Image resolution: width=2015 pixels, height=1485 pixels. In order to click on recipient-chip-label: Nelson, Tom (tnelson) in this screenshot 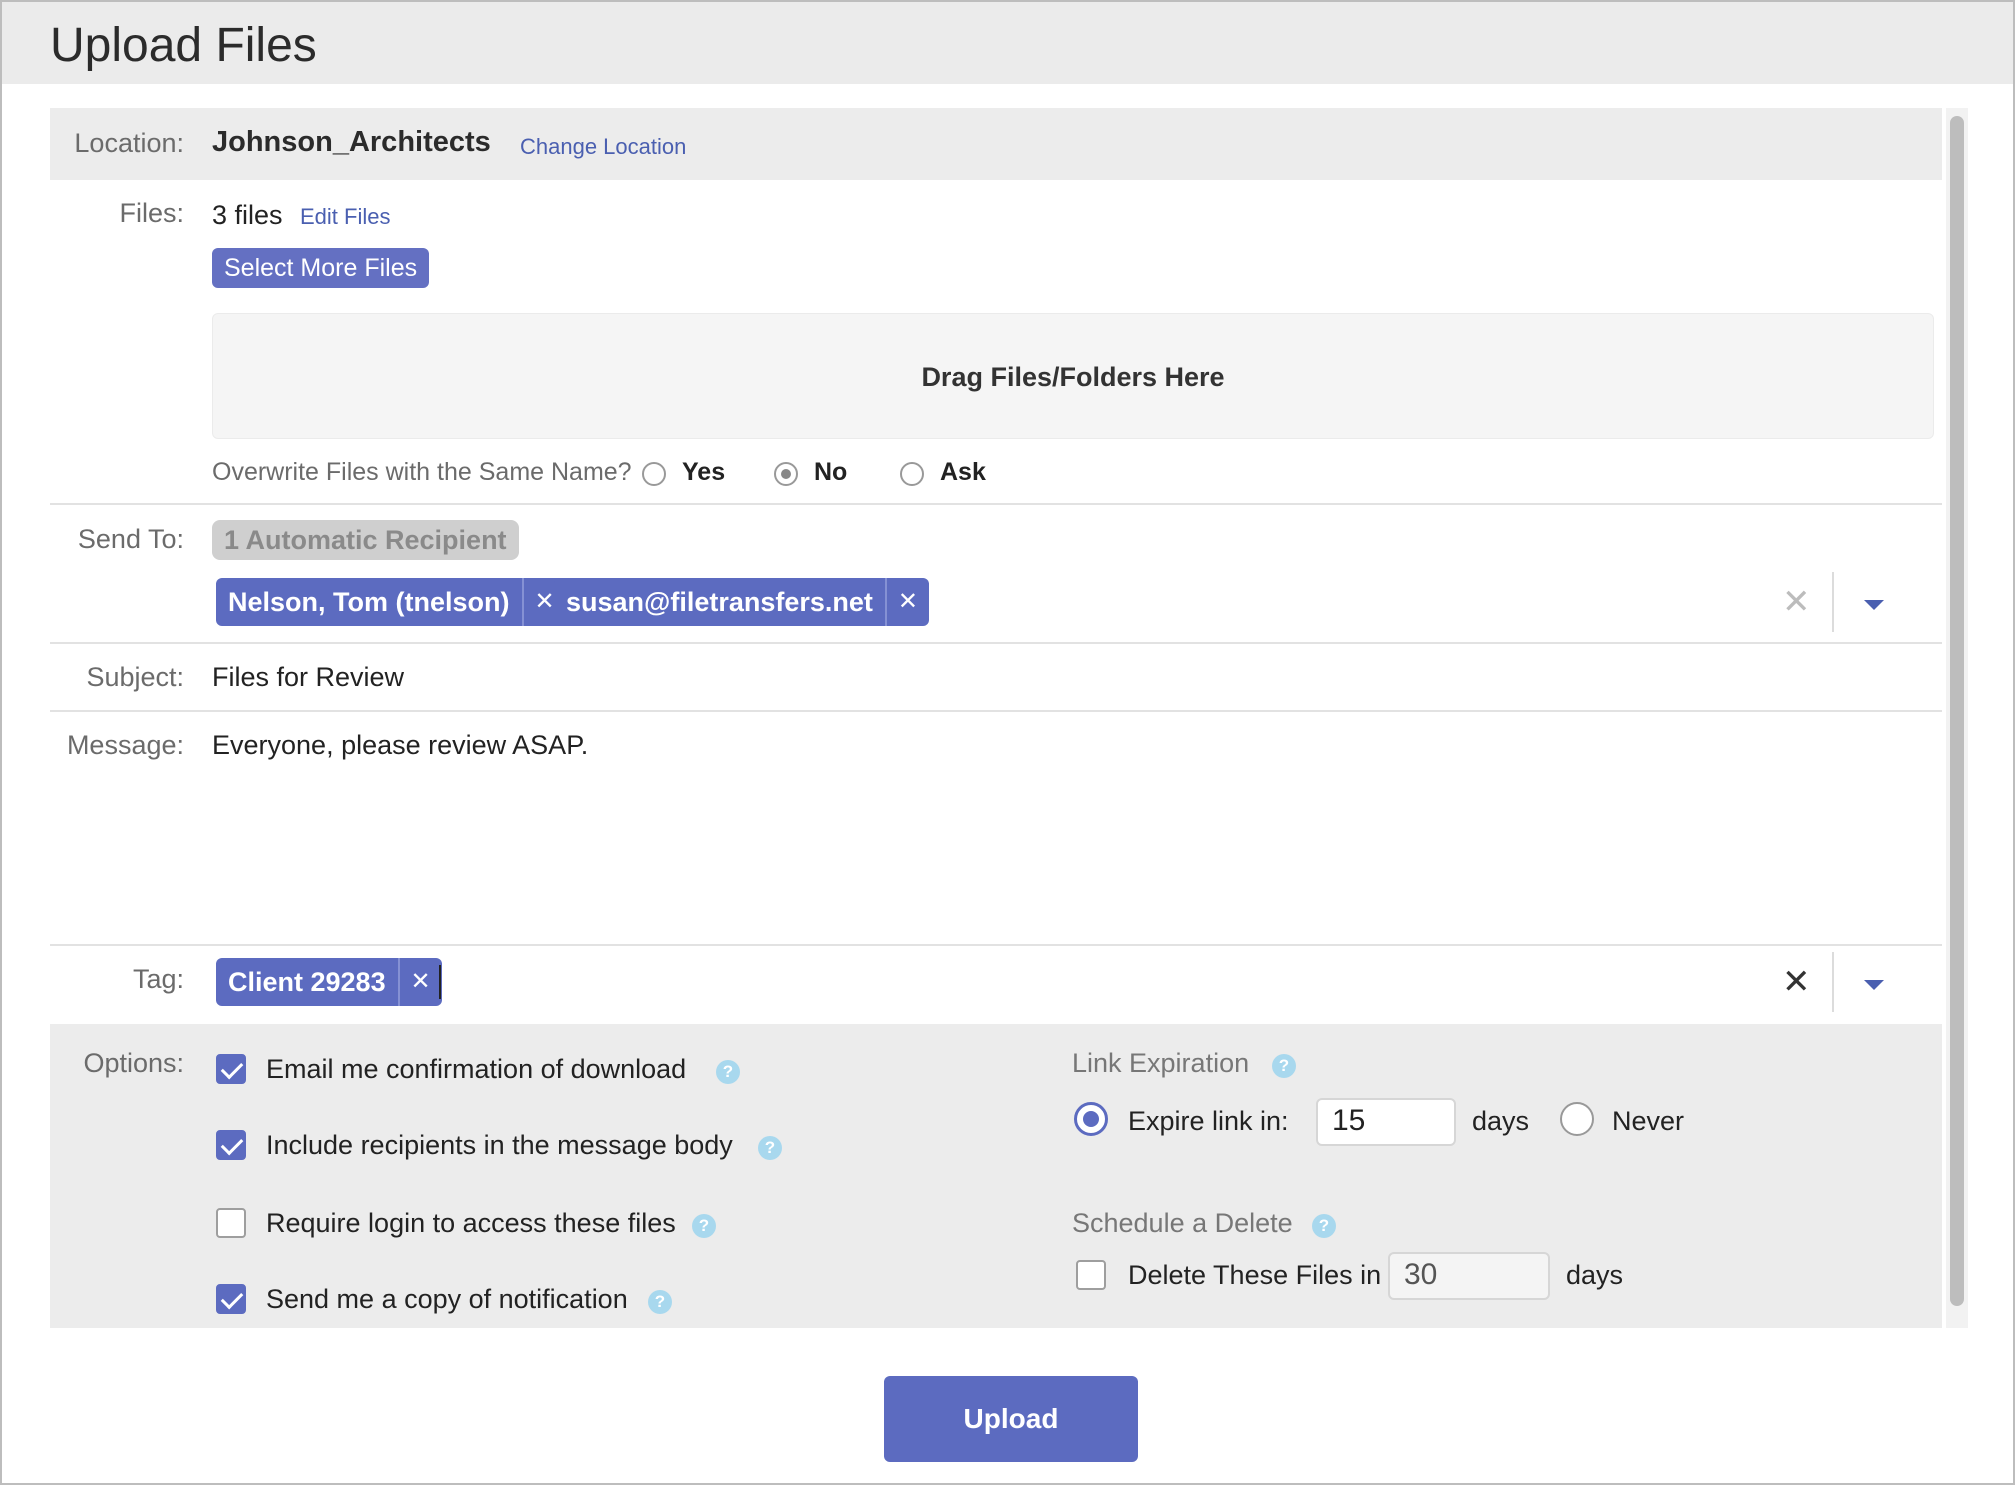, I will do `click(369, 602)`.